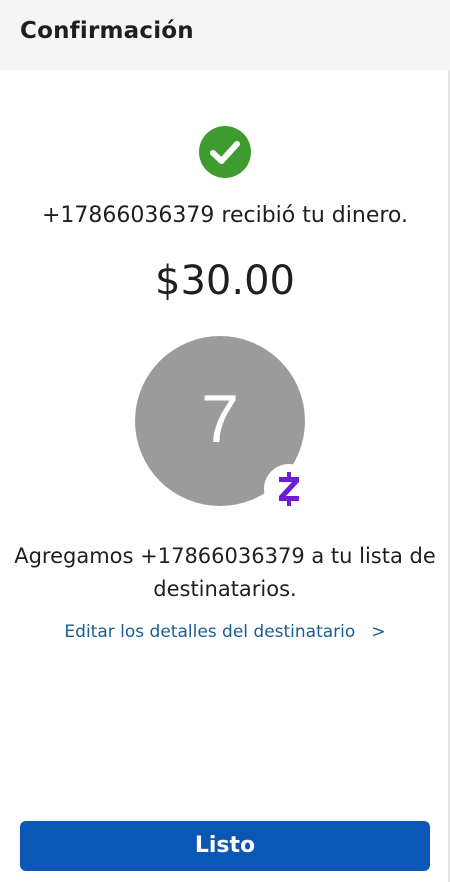  Describe the element at coordinates (225, 152) in the screenshot. I see `check-circle-icon` at that location.